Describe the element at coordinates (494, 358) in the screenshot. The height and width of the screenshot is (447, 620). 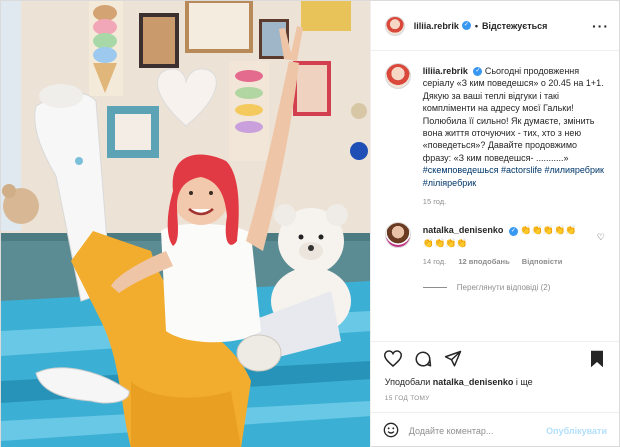
I see `action-bar` at that location.